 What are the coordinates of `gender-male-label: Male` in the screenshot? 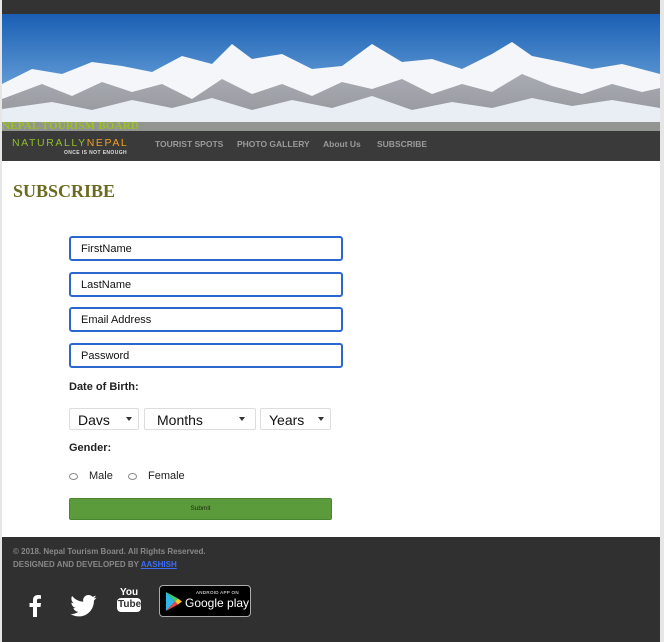 It's located at (101, 476).